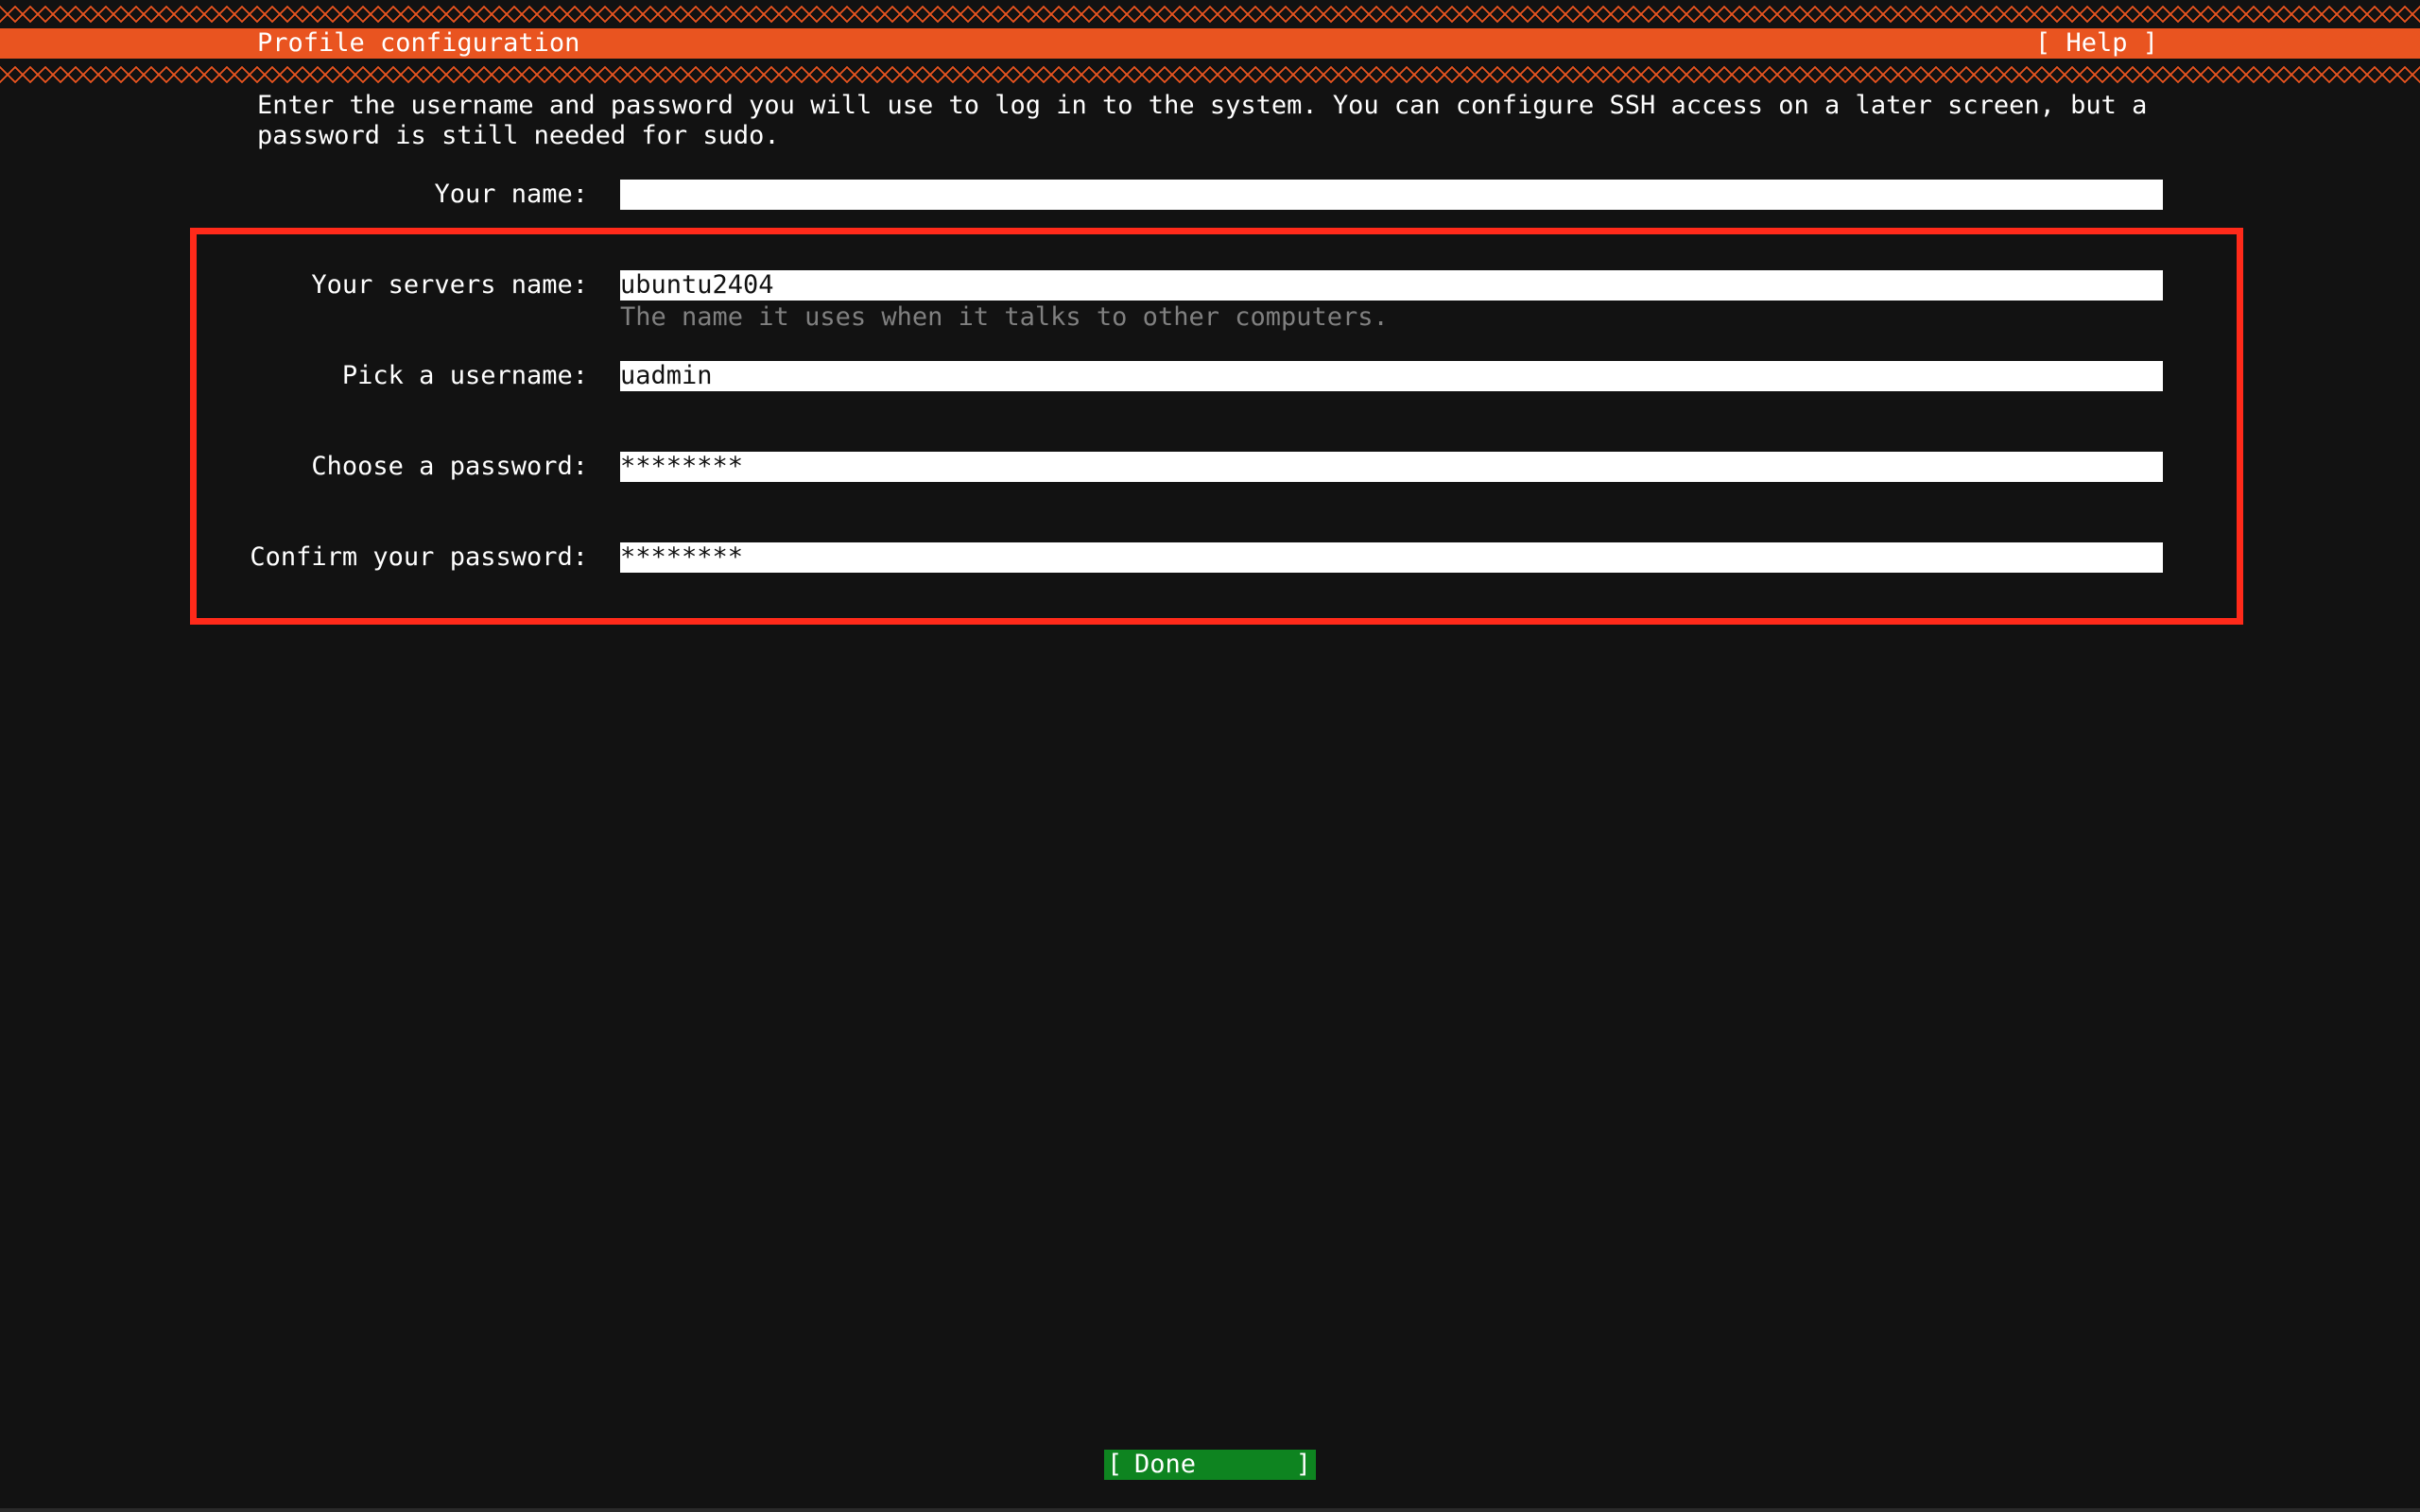  Describe the element at coordinates (1165, 1464) in the screenshot. I see `done-label: Done` at that location.